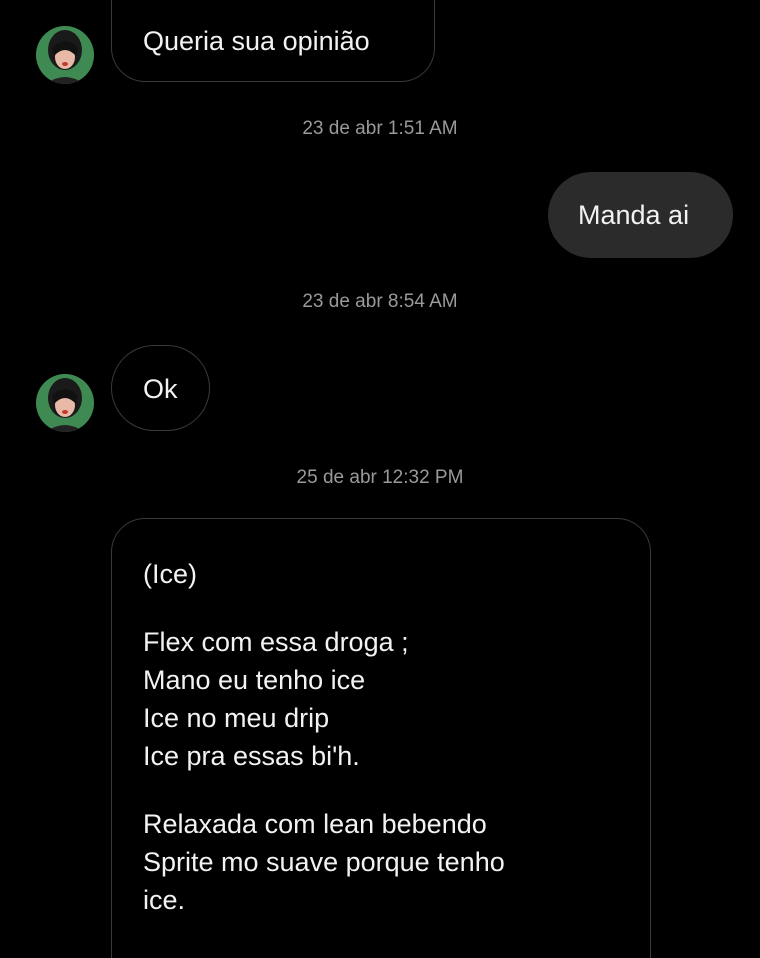 This screenshot has width=760, height=958. I want to click on incoming-message-bubble: Queria sua opinião, so click(273, 41).